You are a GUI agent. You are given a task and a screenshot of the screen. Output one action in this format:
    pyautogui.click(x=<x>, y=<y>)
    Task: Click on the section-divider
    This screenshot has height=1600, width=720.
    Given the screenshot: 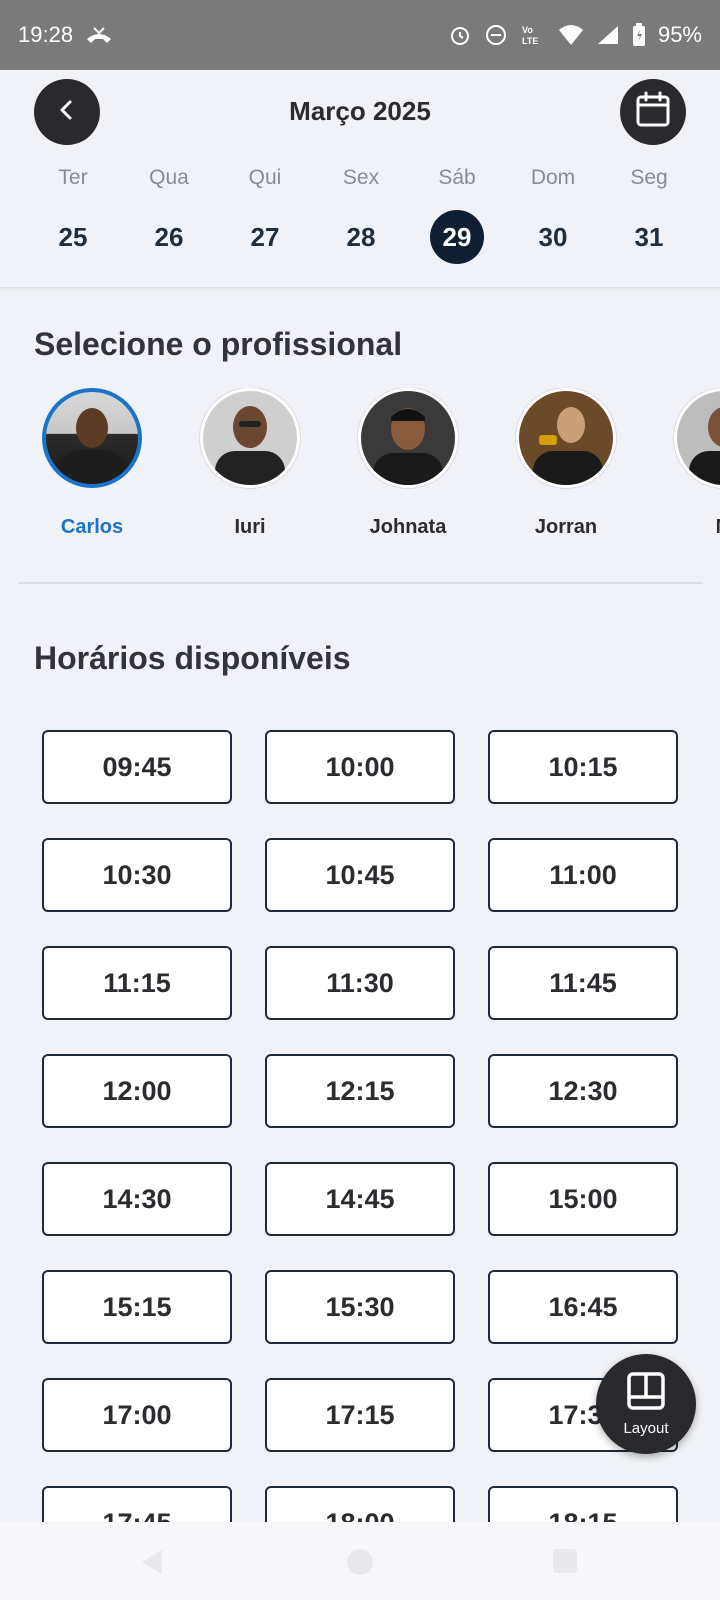 What is the action you would take?
    pyautogui.click(x=360, y=583)
    